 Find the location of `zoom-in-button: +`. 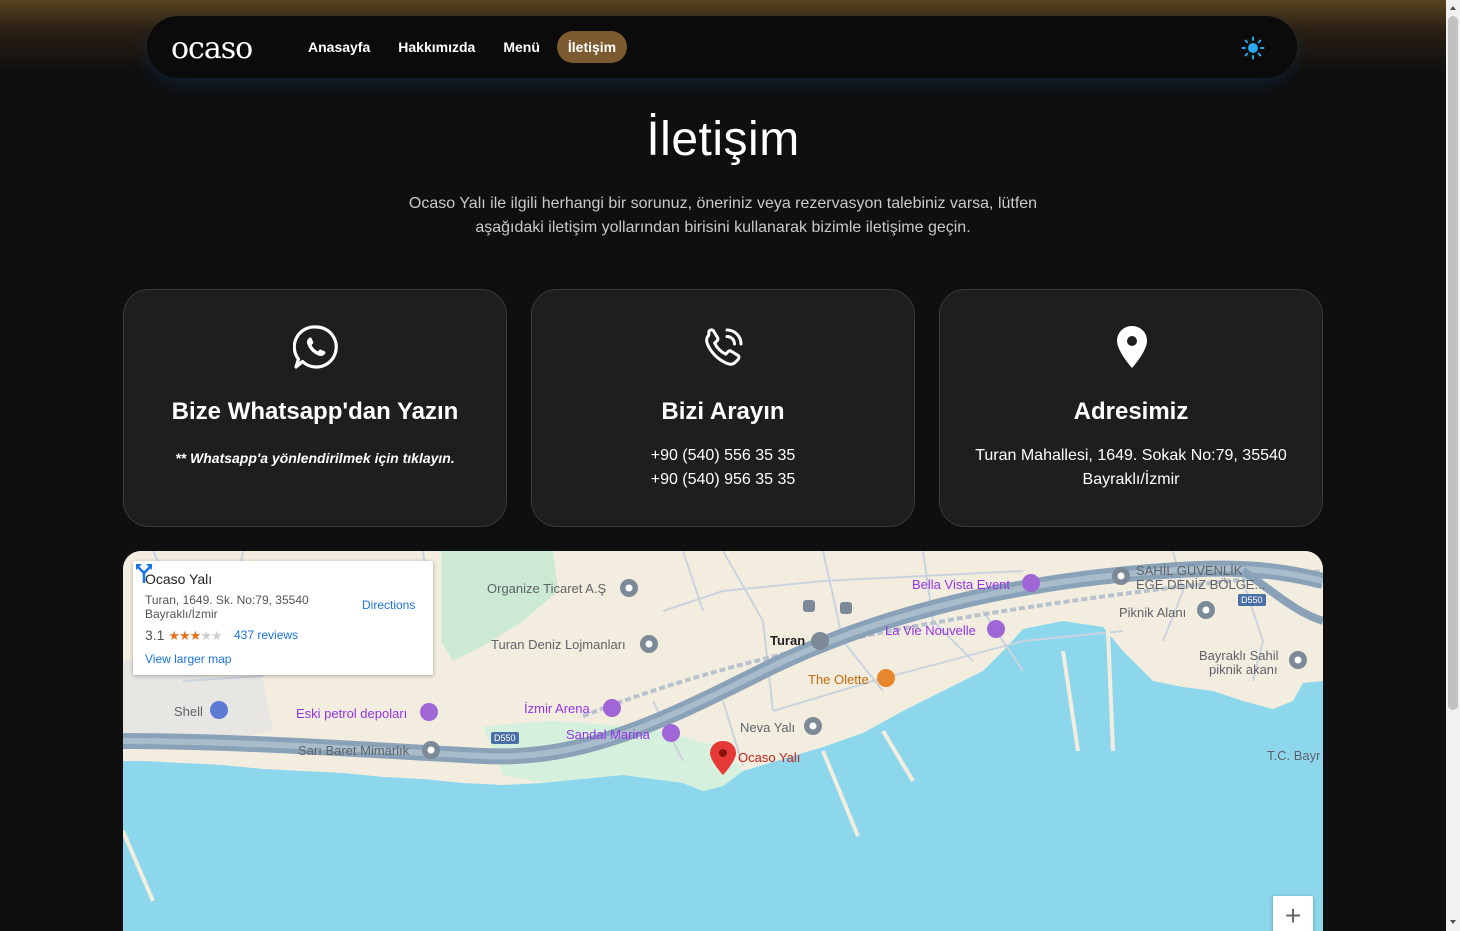

zoom-in-button: + is located at coordinates (1293, 913).